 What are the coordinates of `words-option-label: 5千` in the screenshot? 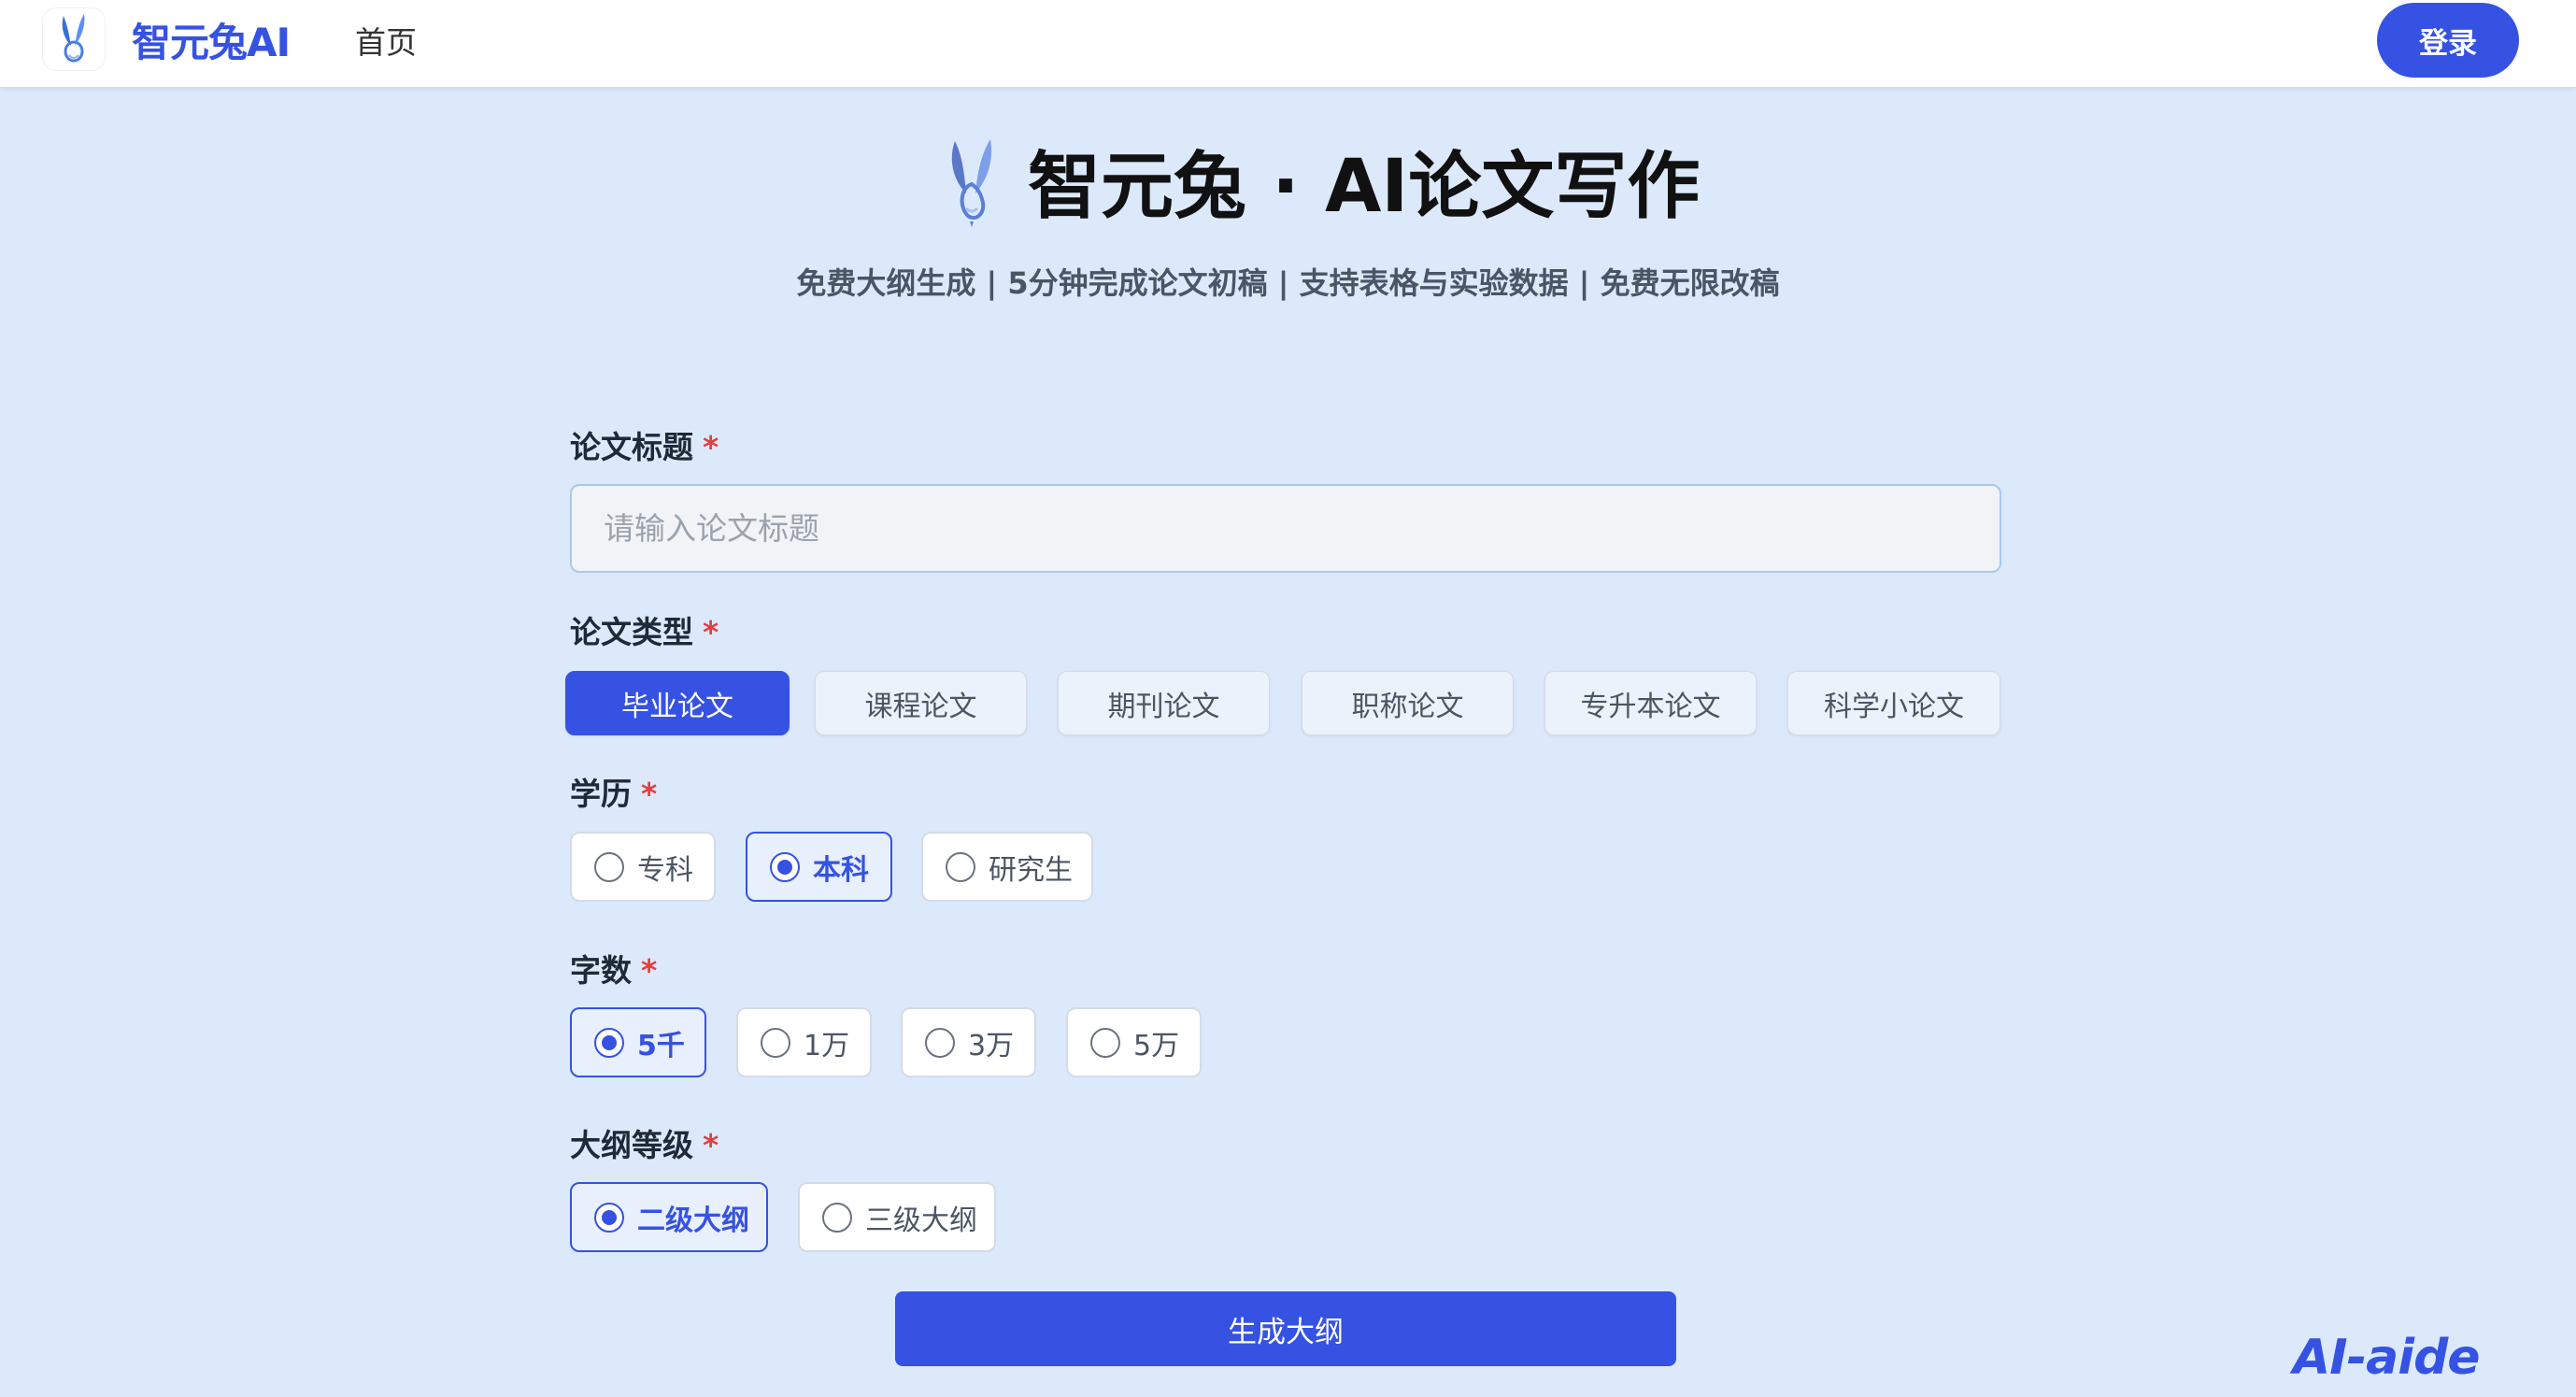 It's located at (661, 1045).